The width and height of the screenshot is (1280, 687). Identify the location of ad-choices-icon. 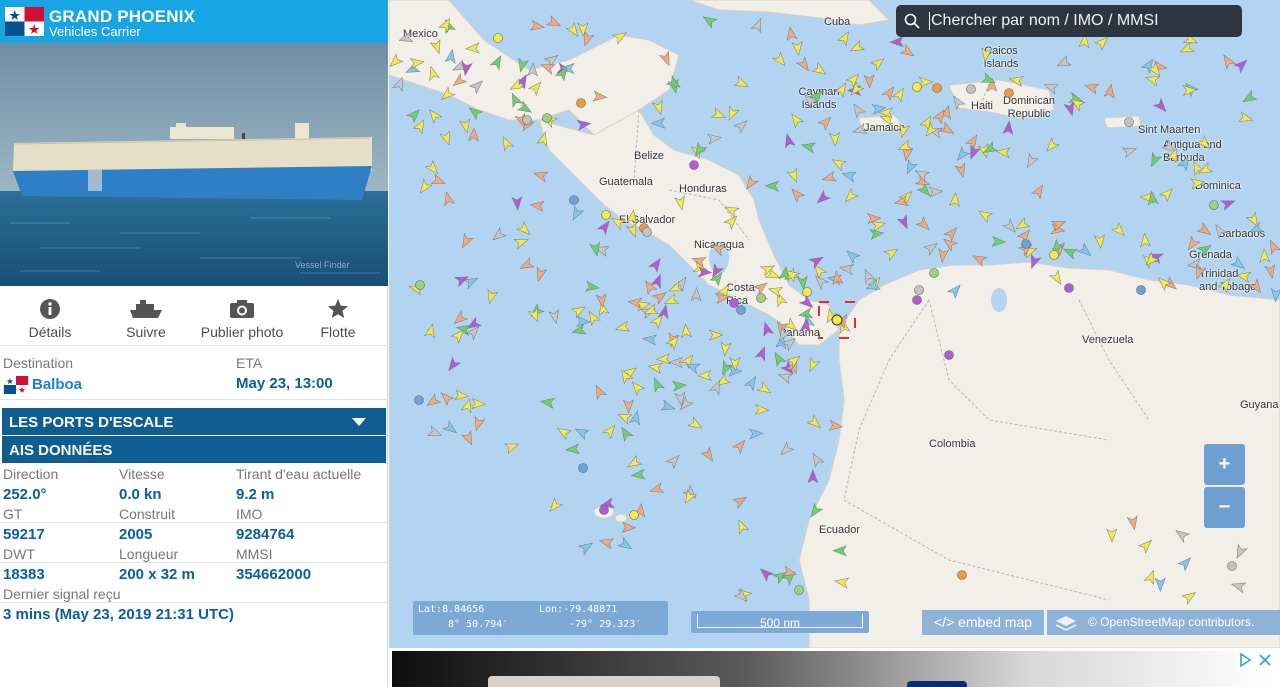
(1255, 660).